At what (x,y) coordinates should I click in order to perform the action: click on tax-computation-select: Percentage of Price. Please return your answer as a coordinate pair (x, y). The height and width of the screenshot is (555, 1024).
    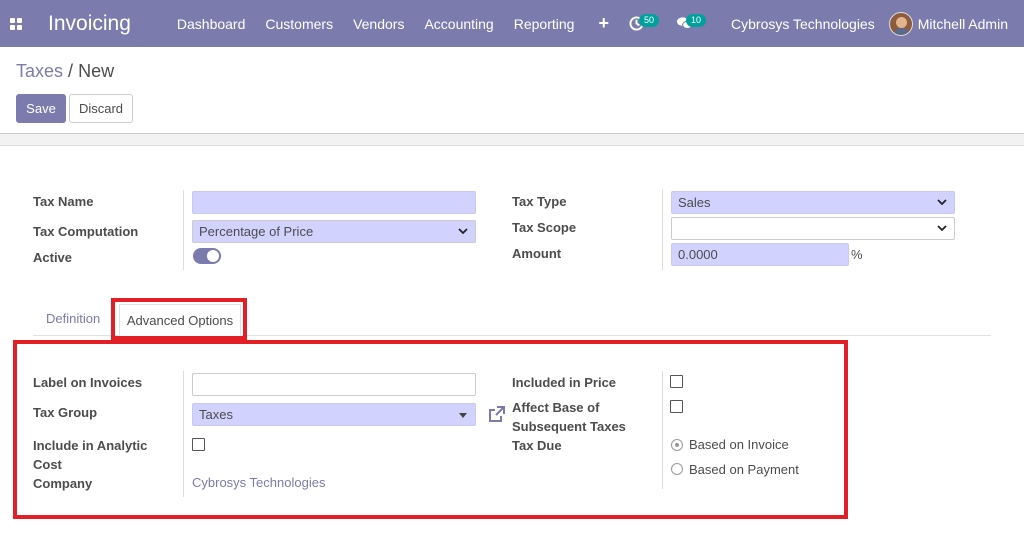
    Looking at the image, I should click on (334, 231).